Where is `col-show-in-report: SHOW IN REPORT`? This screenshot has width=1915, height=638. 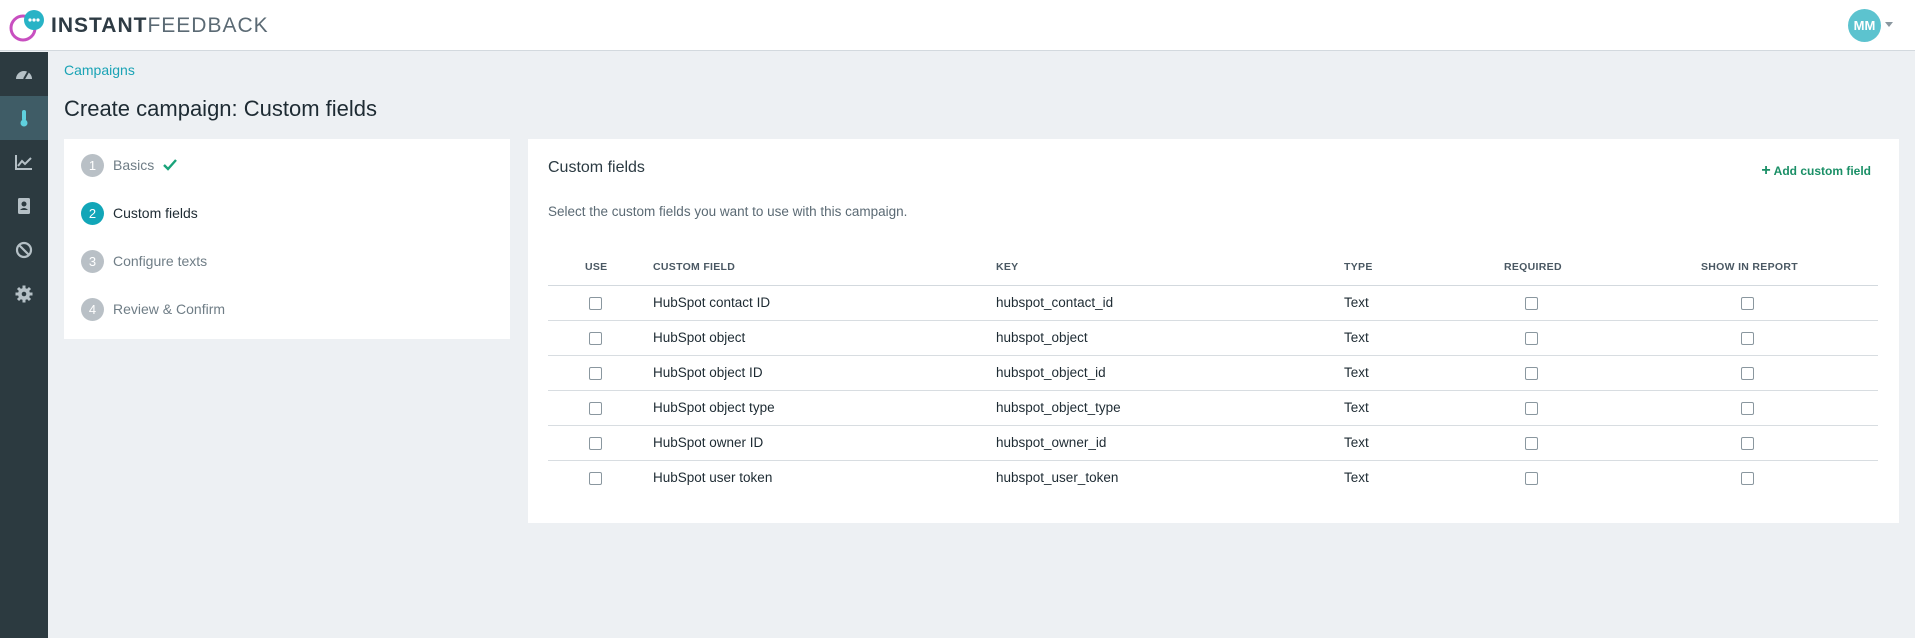 col-show-in-report: SHOW IN REPORT is located at coordinates (1749, 267).